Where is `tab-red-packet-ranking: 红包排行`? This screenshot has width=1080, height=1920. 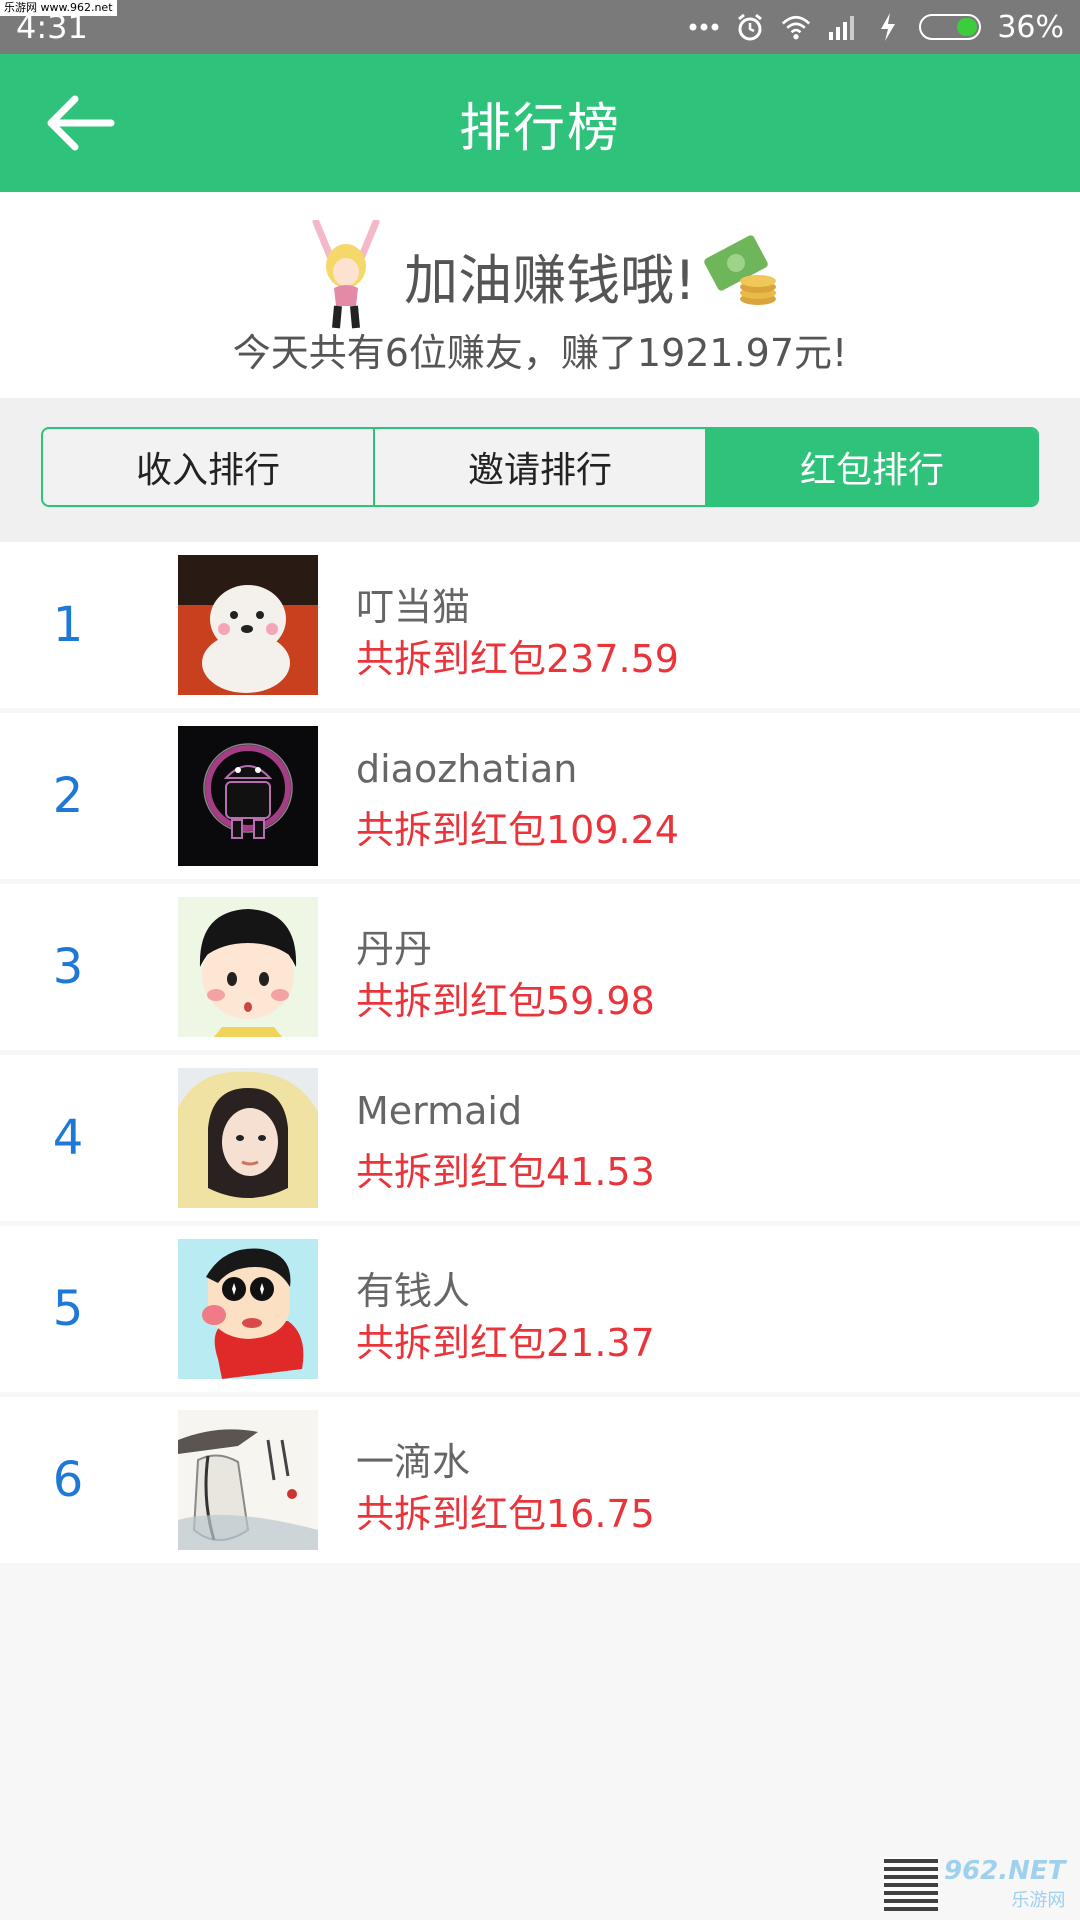
tab-red-packet-ranking: 红包排行 is located at coordinates (871, 467).